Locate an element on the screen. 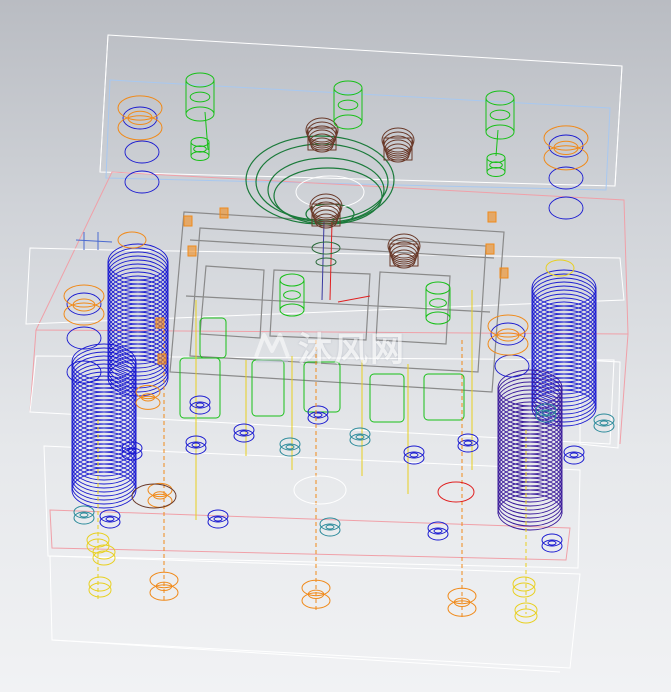  bushing-mid-right is located at coordinates (508, 335).